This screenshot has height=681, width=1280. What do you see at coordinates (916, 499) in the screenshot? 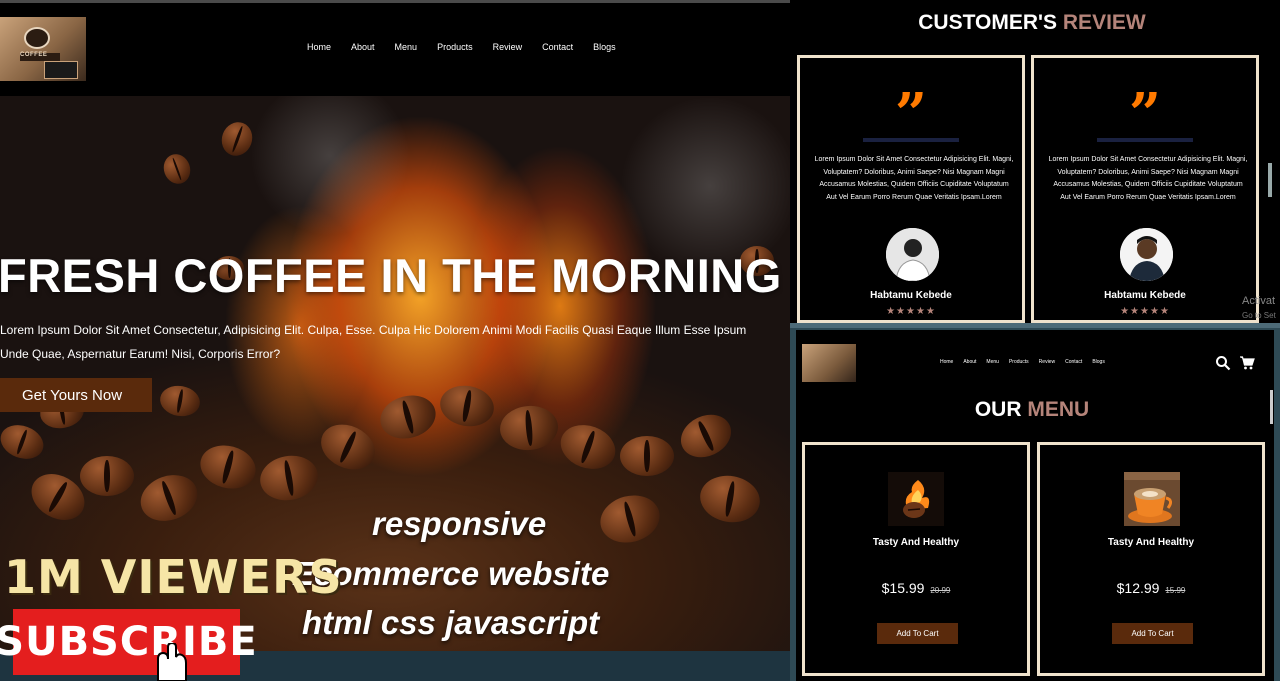
I see `coffee-bean-fire-image` at bounding box center [916, 499].